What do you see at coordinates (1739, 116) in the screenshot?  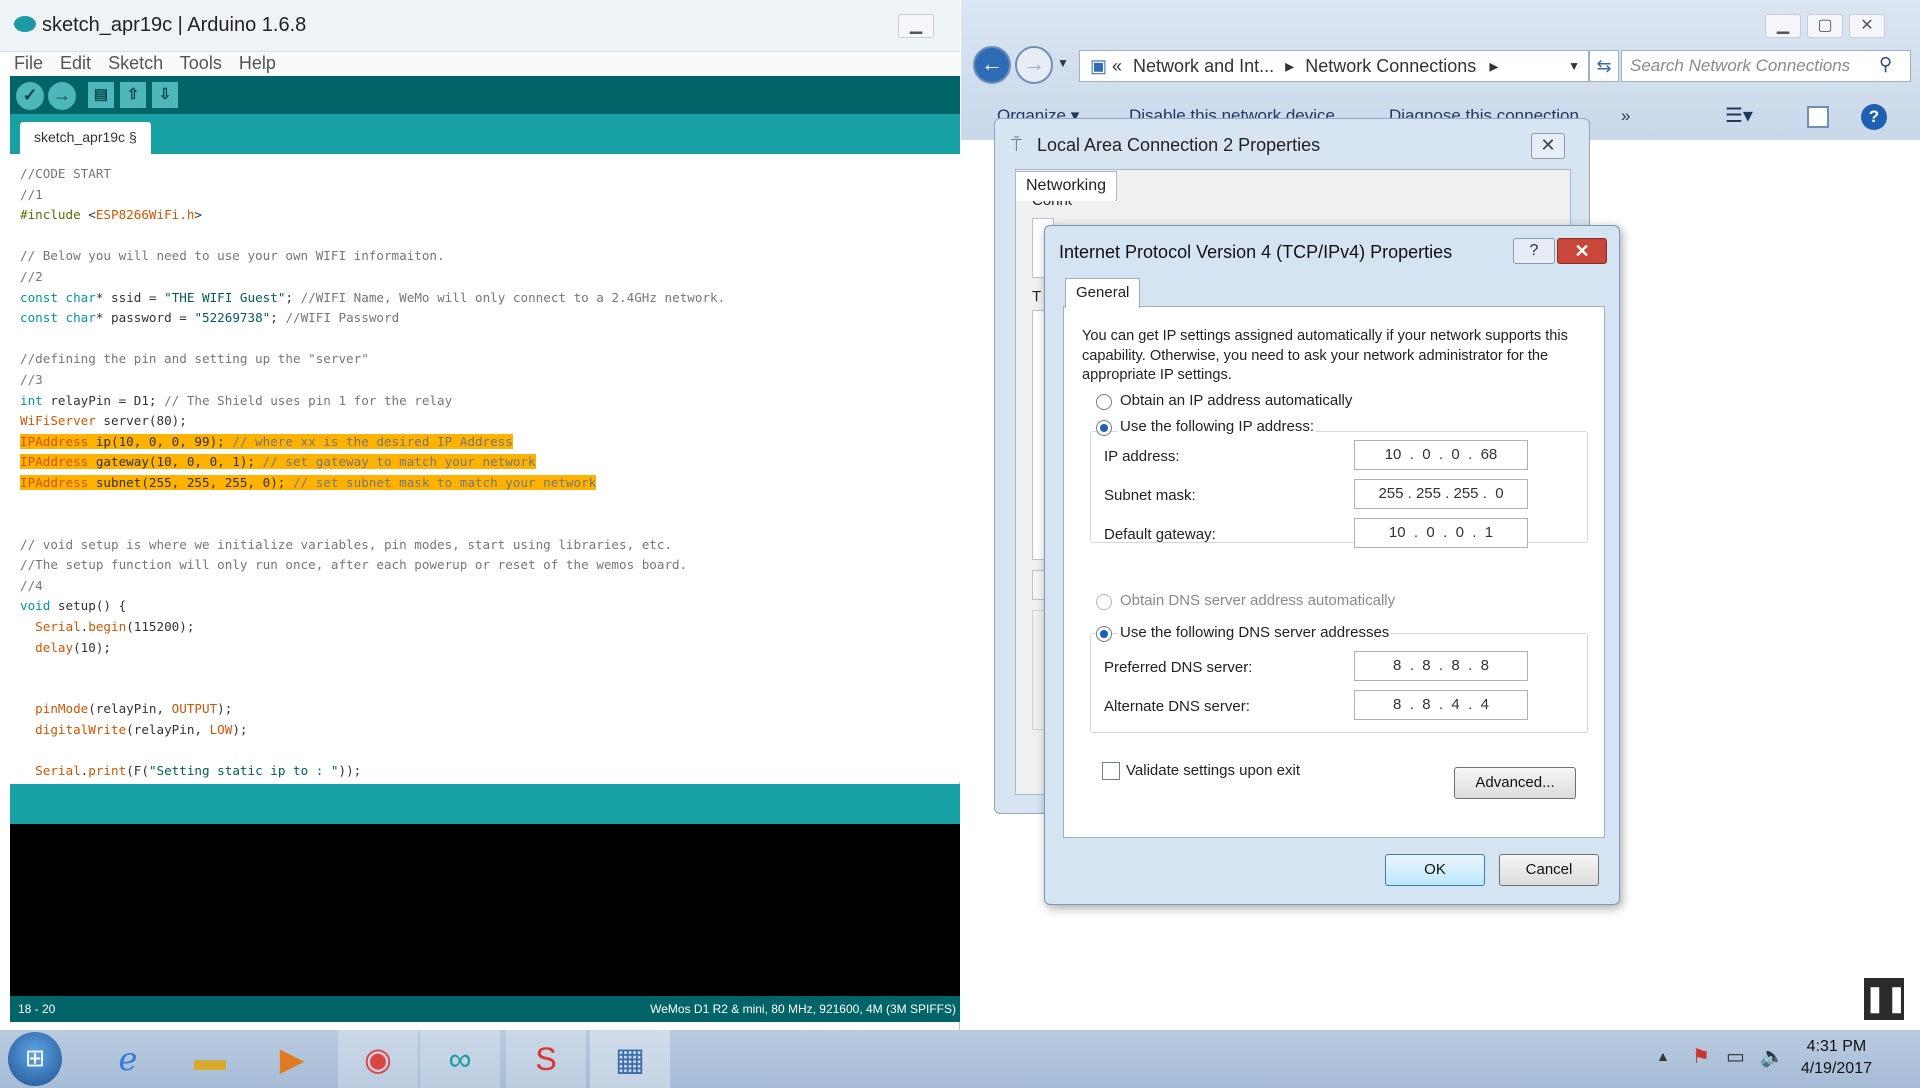 I see `change-view-icon: ☰▾` at bounding box center [1739, 116].